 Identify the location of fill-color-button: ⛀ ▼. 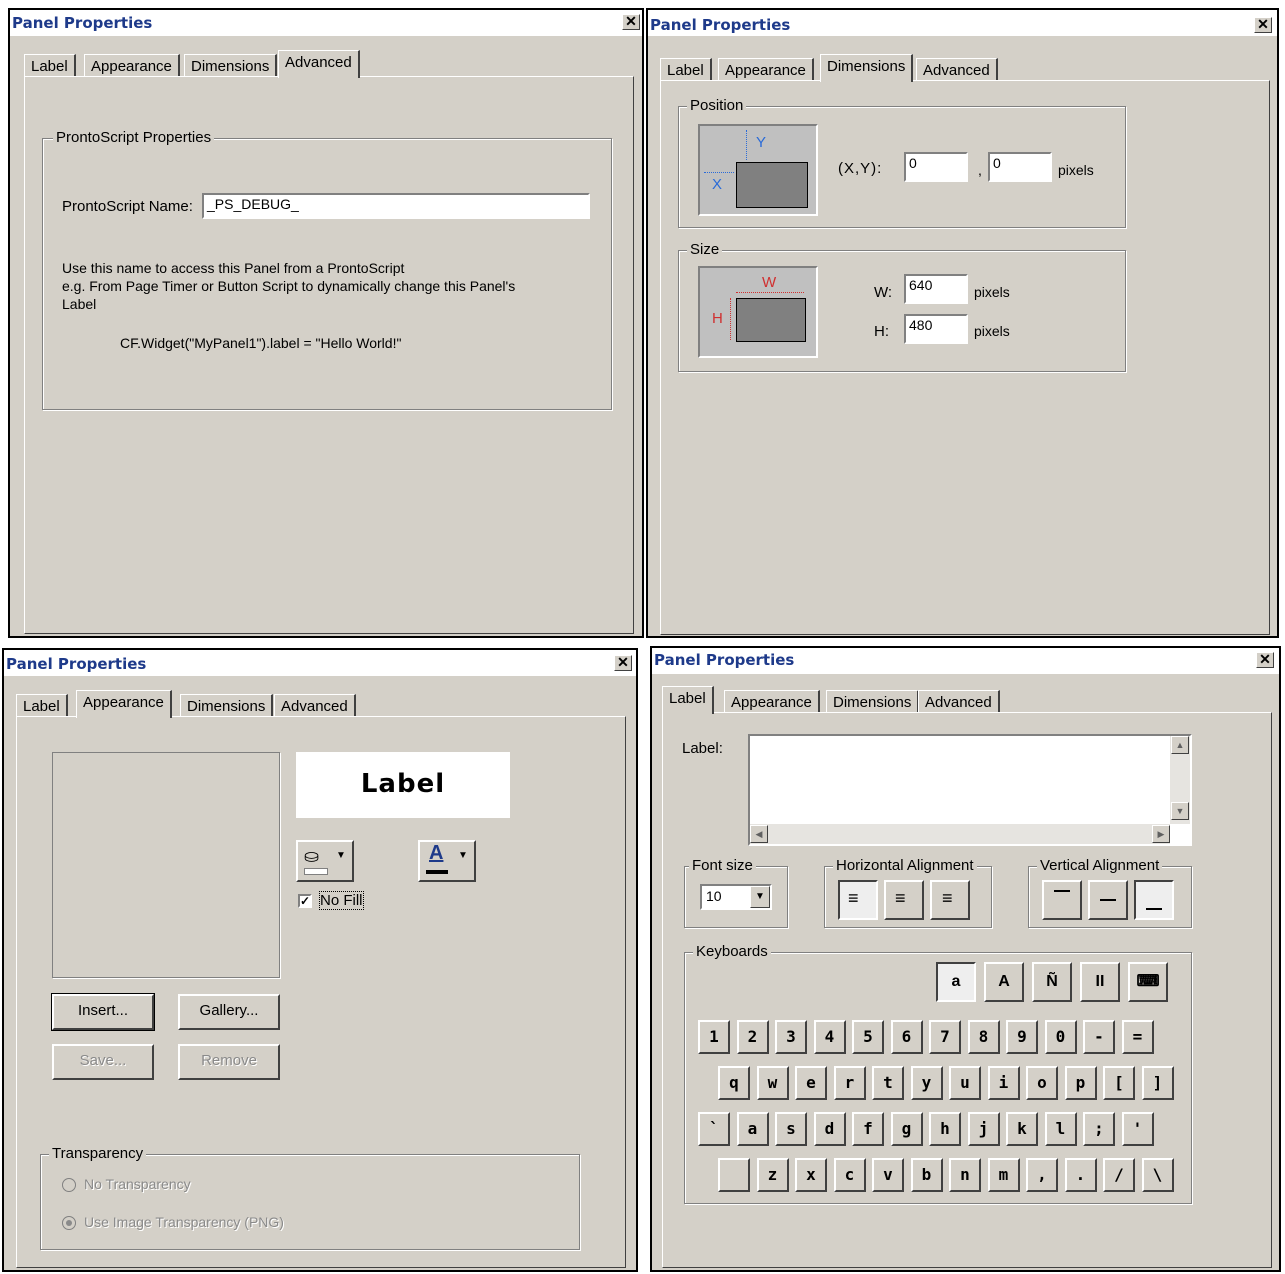
(325, 861).